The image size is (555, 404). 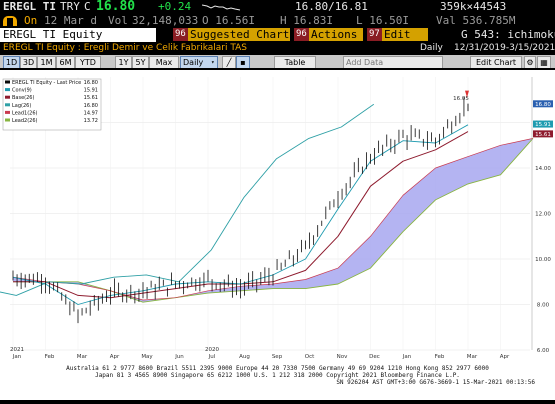 What do you see at coordinates (91, 91) in the screenshot?
I see `legend-value: 15.91` at bounding box center [91, 91].